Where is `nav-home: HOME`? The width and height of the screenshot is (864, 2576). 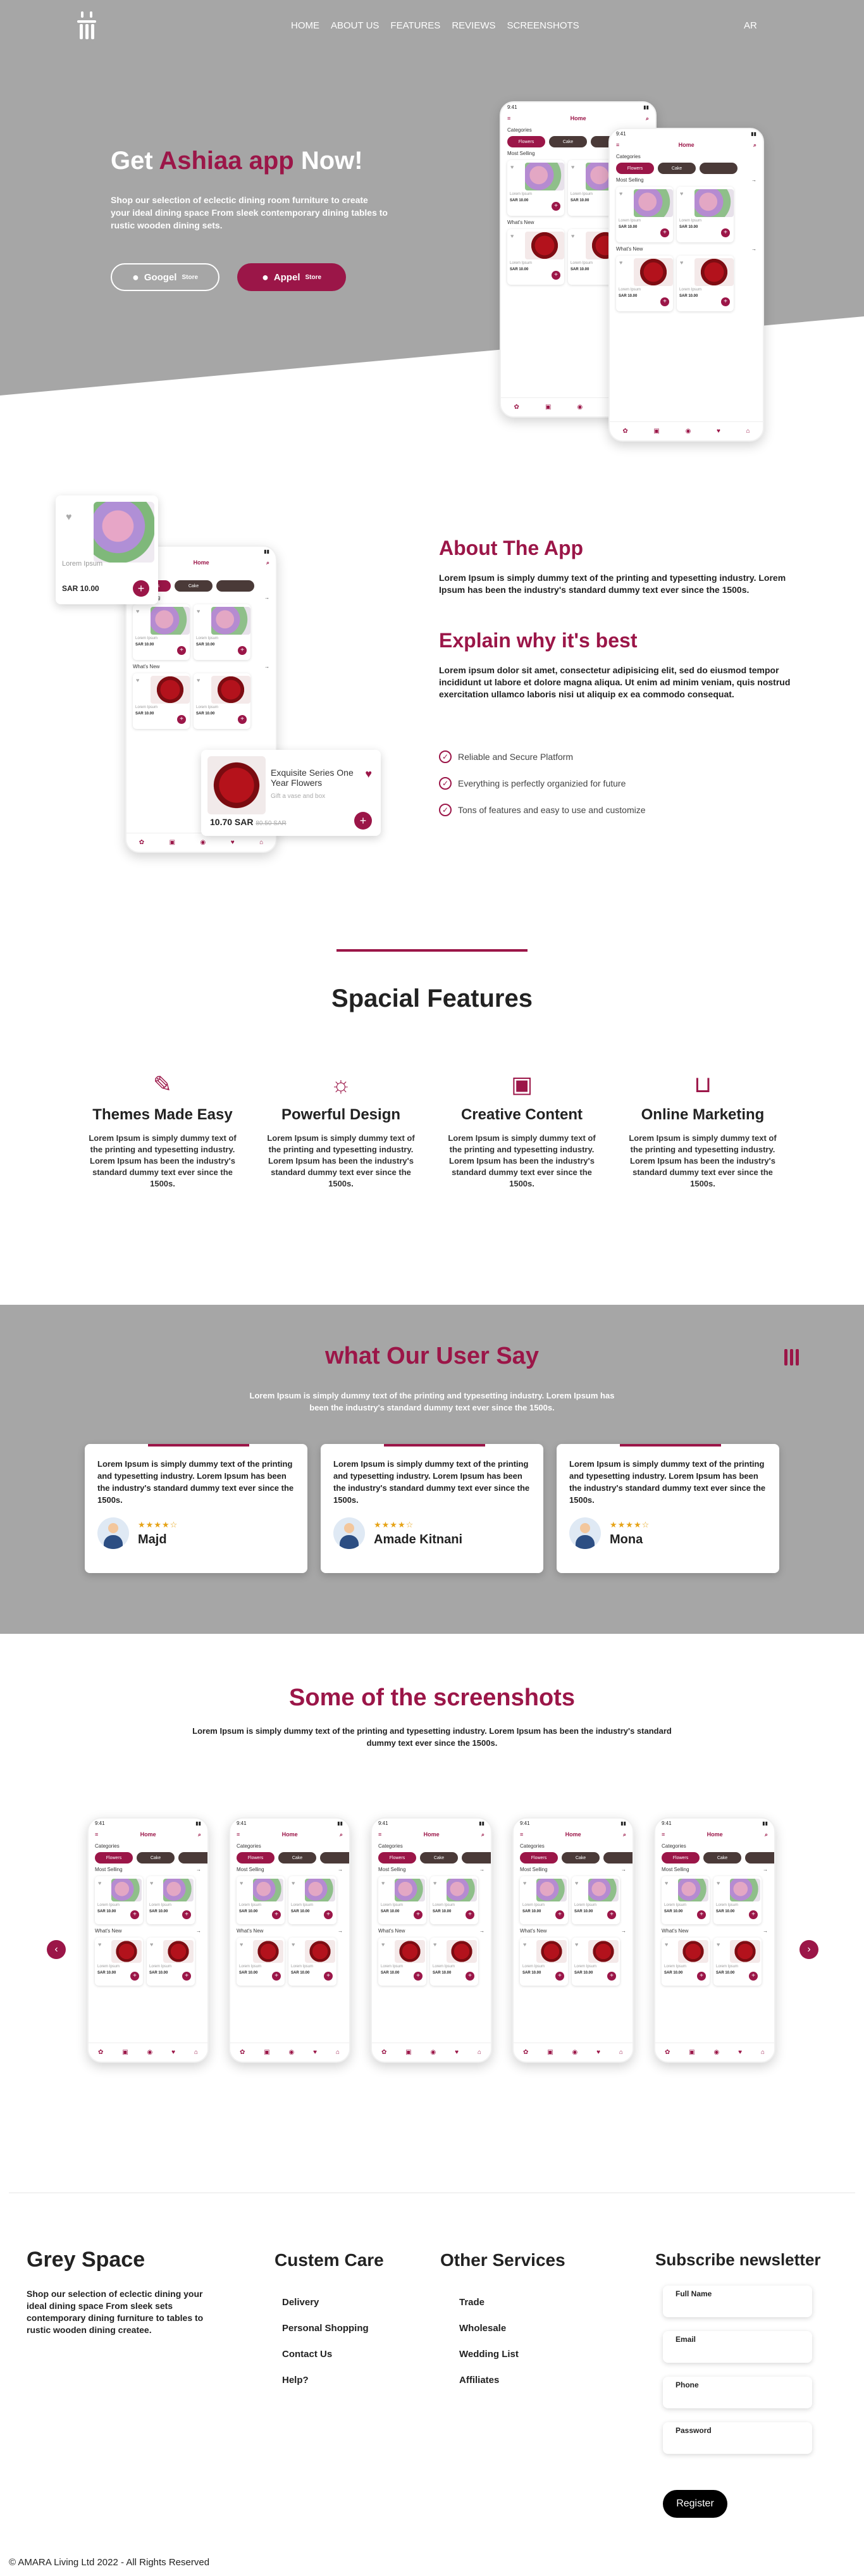 nav-home: HOME is located at coordinates (305, 25).